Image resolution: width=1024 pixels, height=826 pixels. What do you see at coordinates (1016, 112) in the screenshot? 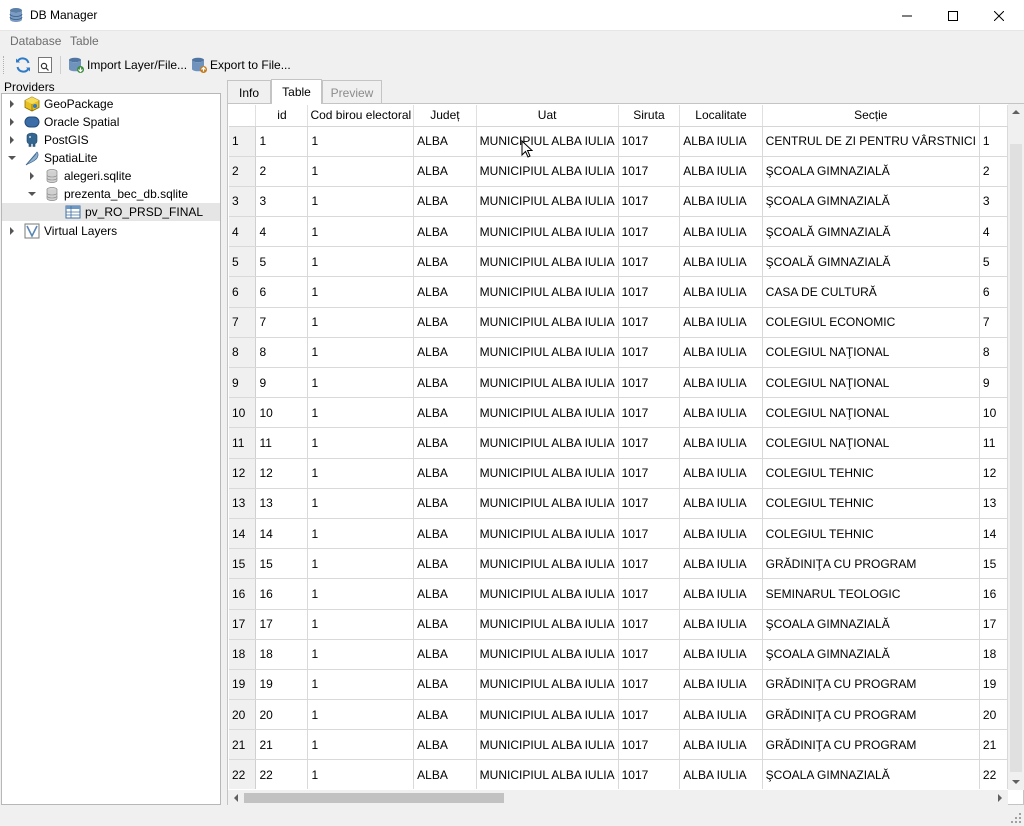
I see `scroll-up-button` at bounding box center [1016, 112].